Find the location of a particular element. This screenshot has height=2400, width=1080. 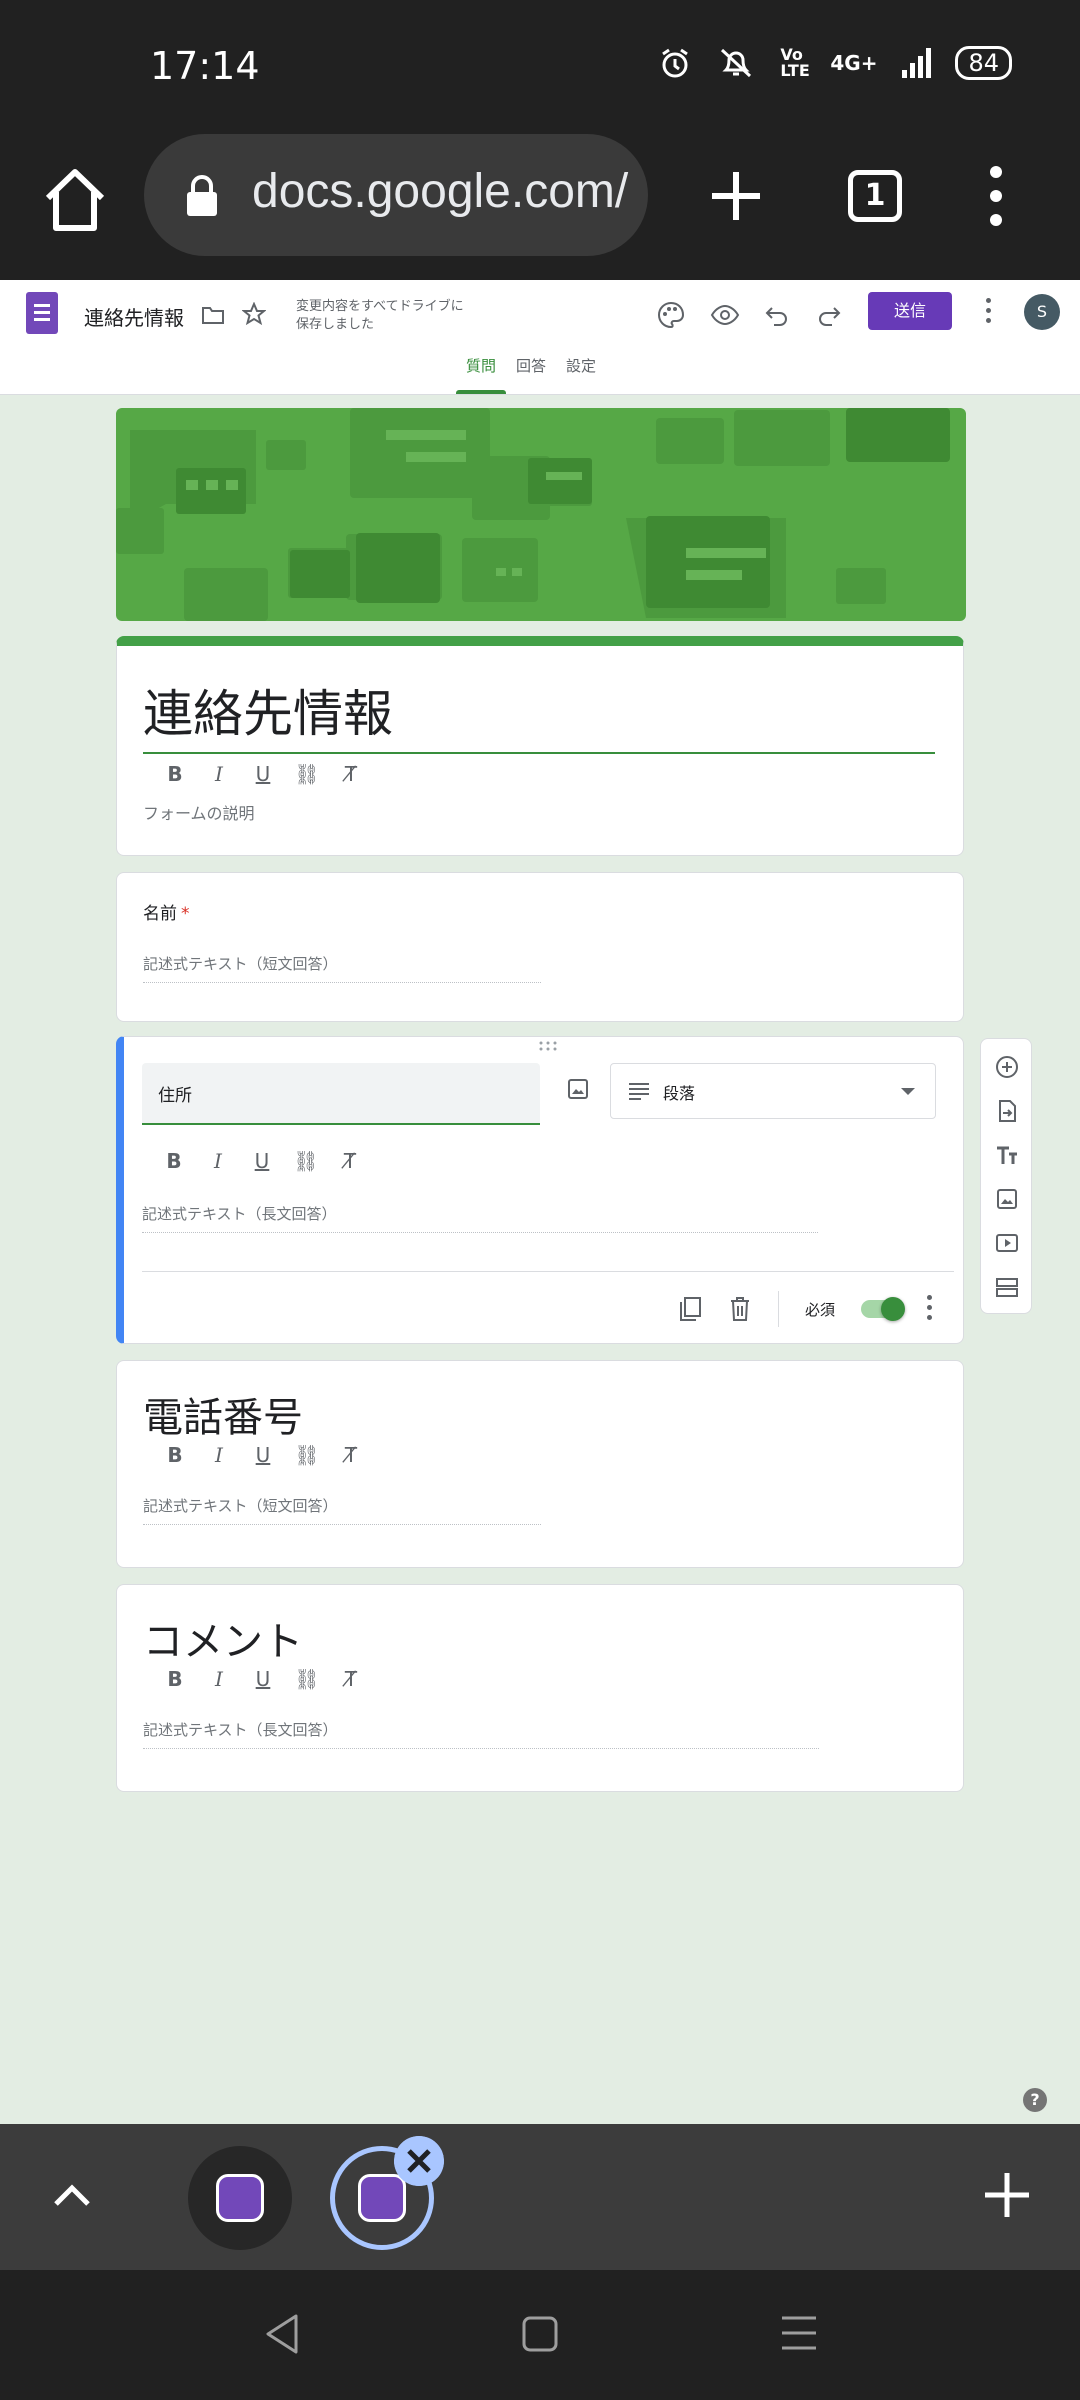

undo-icon is located at coordinates (777, 315).